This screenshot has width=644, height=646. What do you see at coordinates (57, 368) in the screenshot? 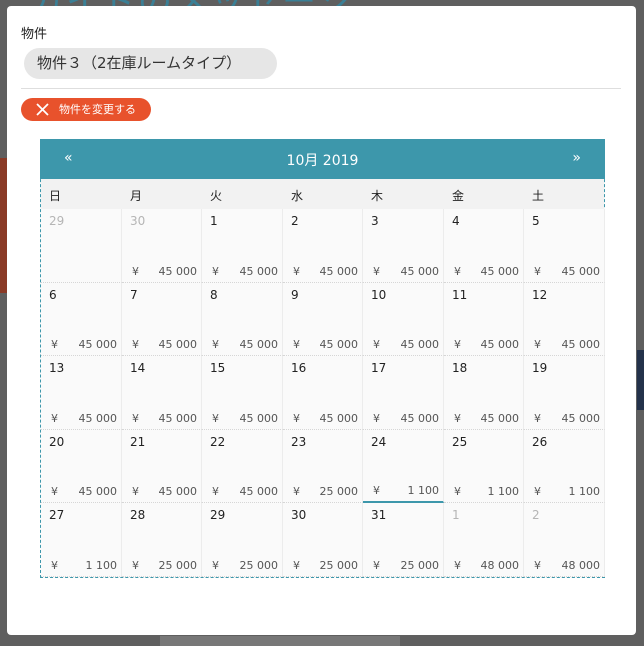
I see `day-number: 13` at bounding box center [57, 368].